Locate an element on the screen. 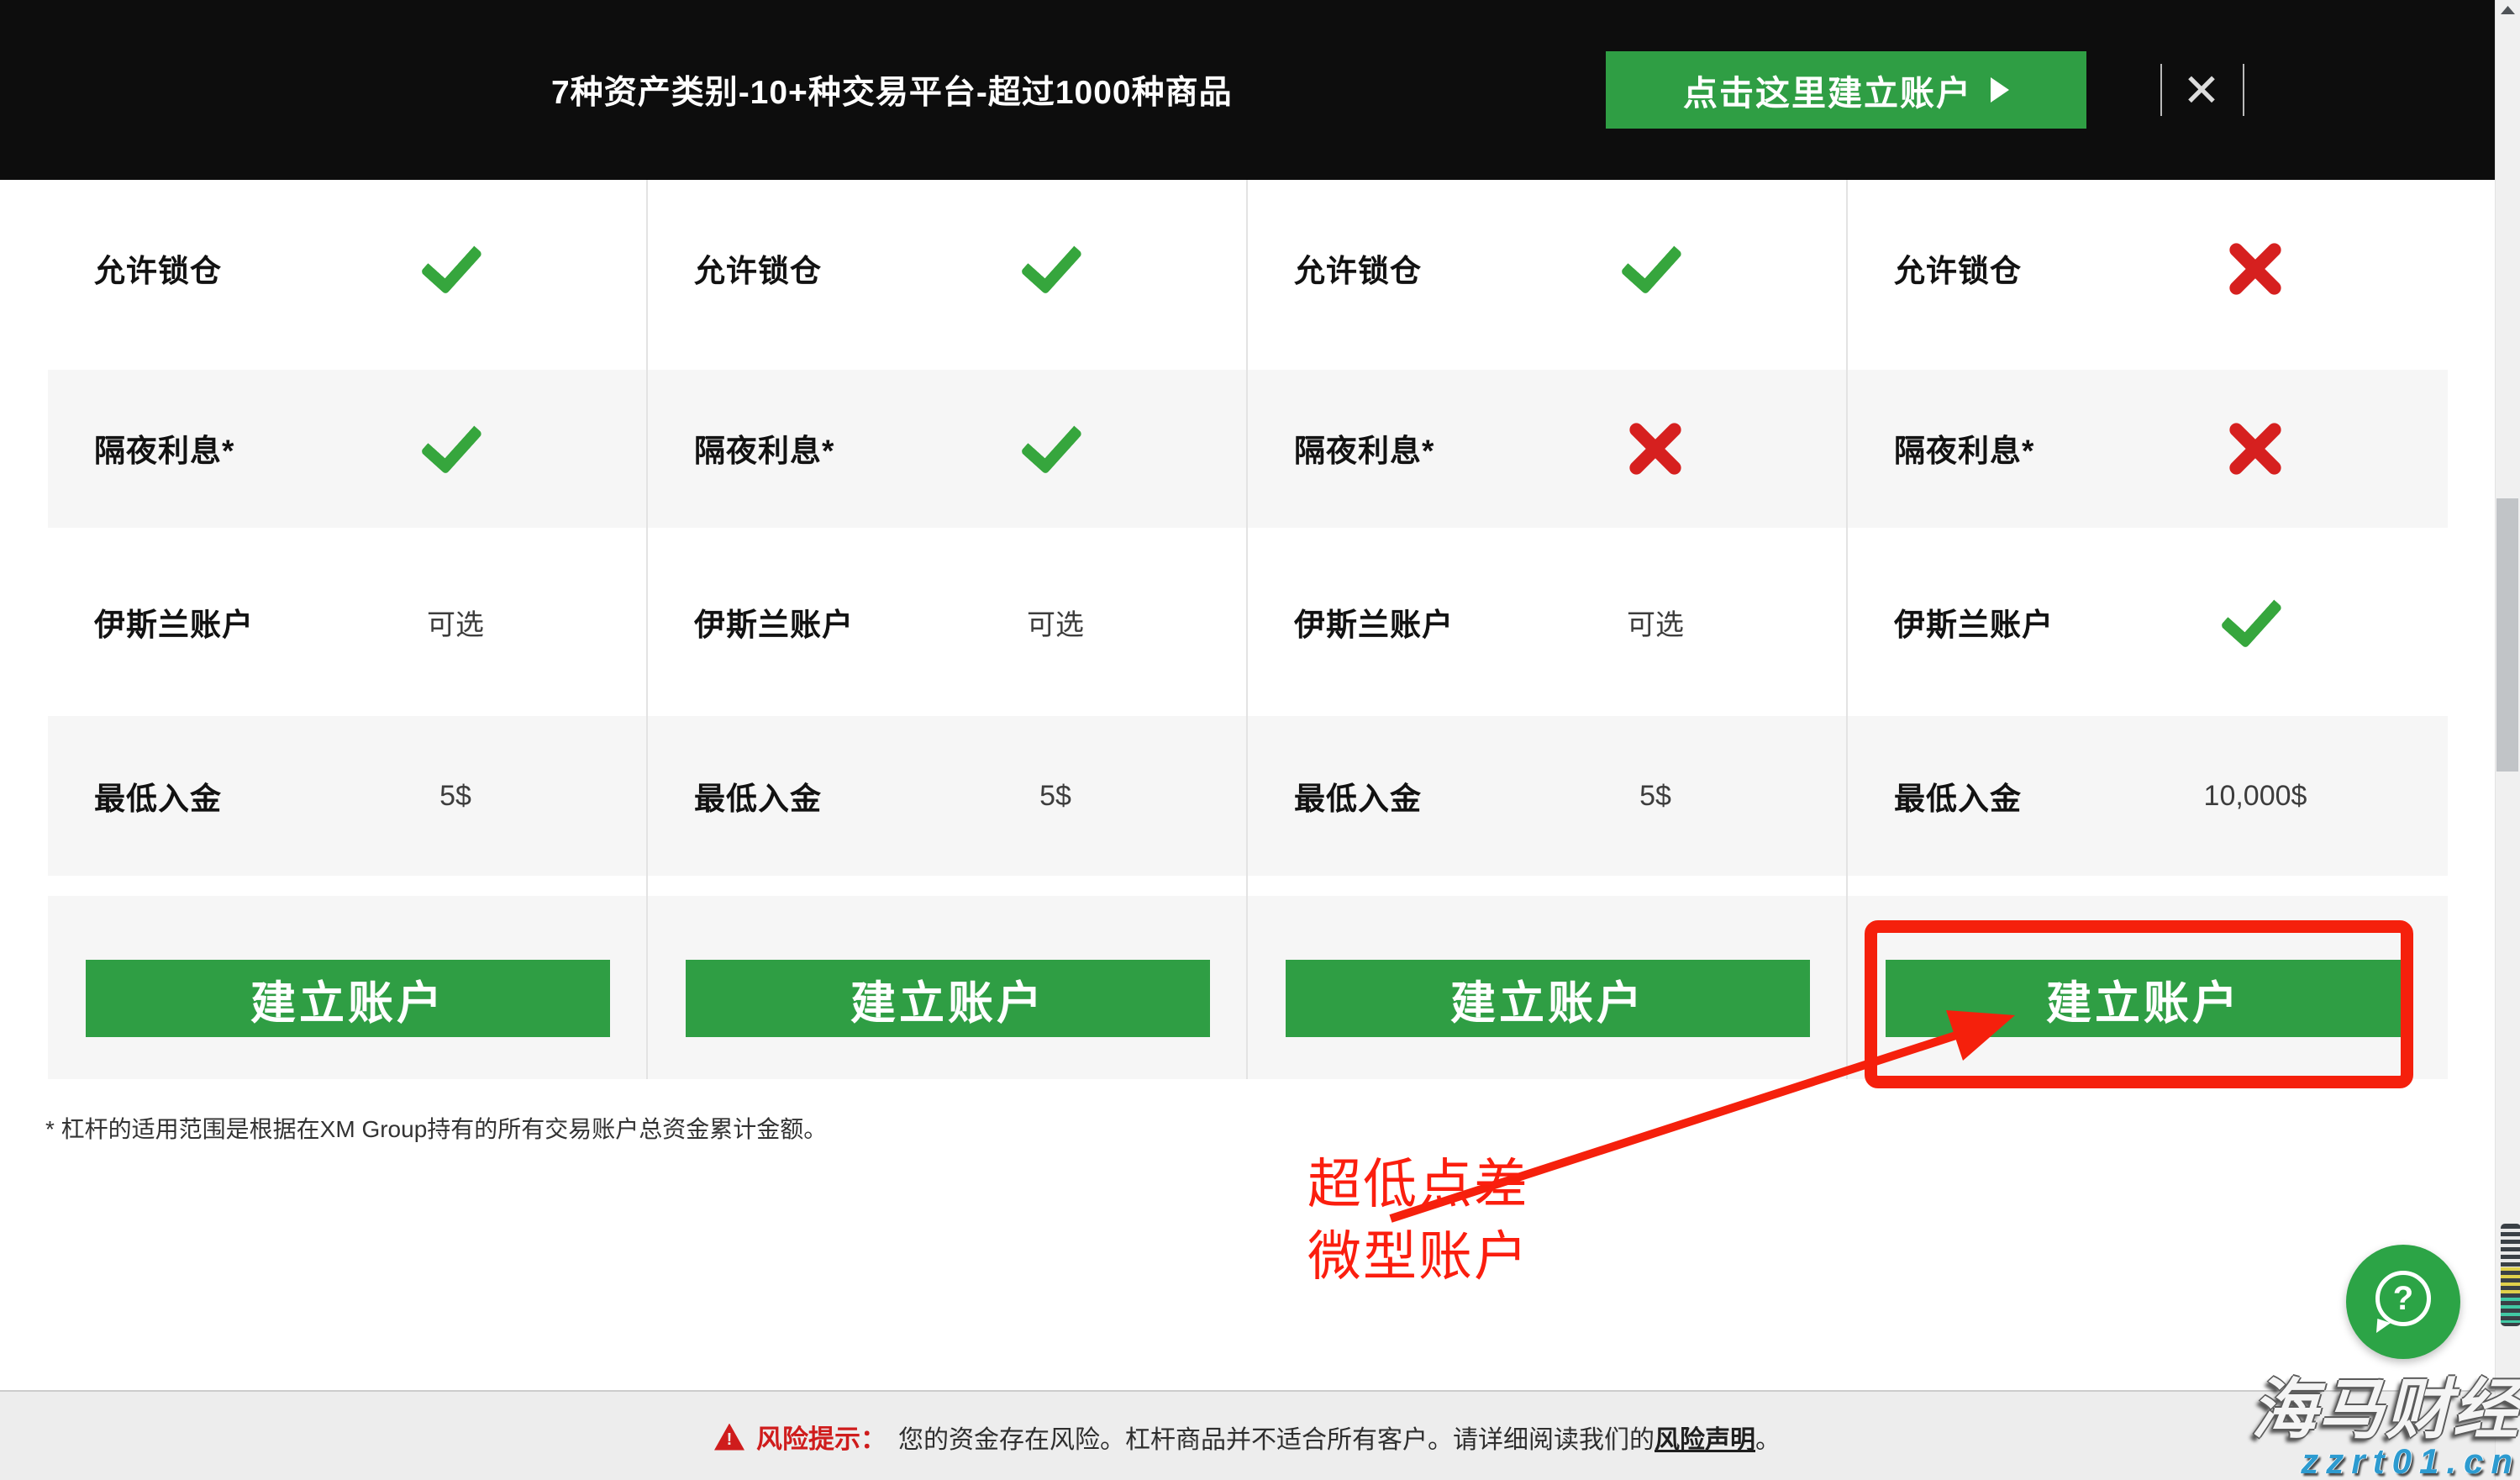 This screenshot has height=1480, width=2520. annotation-line1: 超低点差 is located at coordinates (1418, 1184).